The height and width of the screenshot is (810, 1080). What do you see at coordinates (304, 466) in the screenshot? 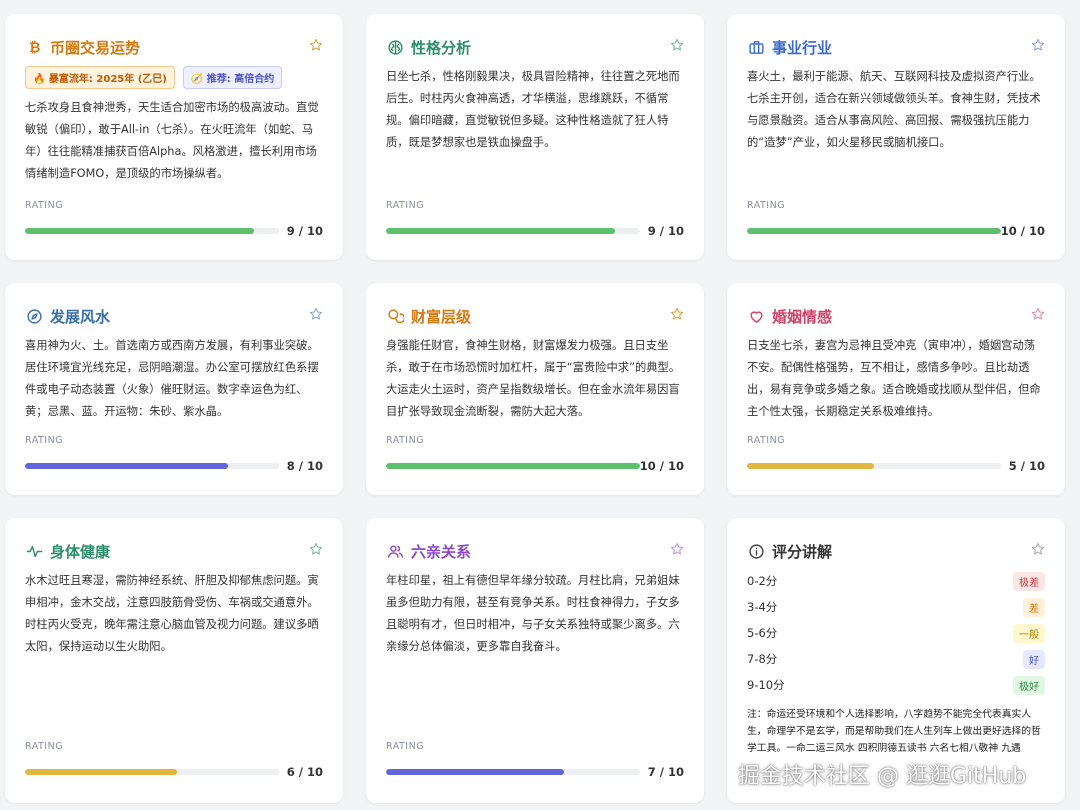
I see `rating-score: 8 / 10` at bounding box center [304, 466].